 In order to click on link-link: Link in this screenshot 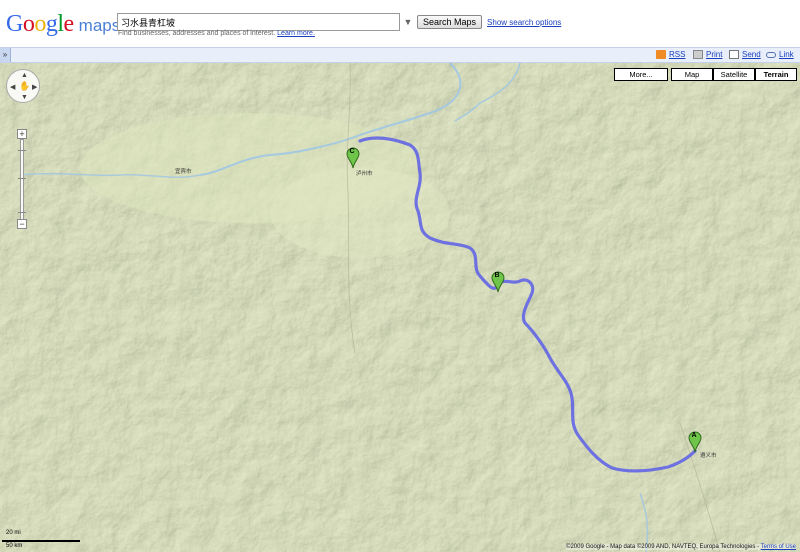, I will do `click(780, 54)`.